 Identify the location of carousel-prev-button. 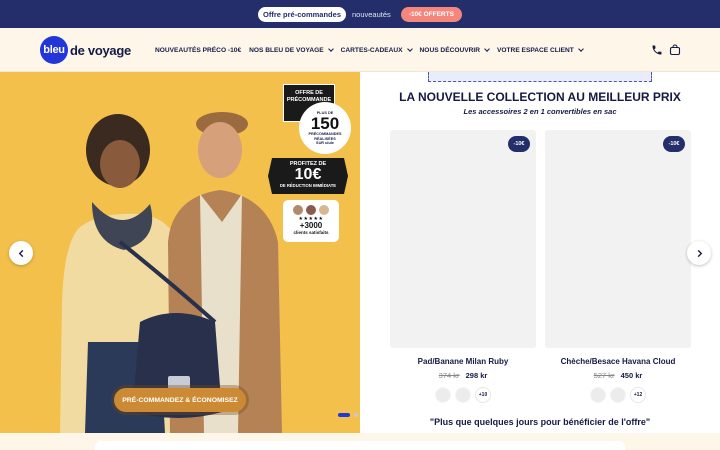
(21, 253).